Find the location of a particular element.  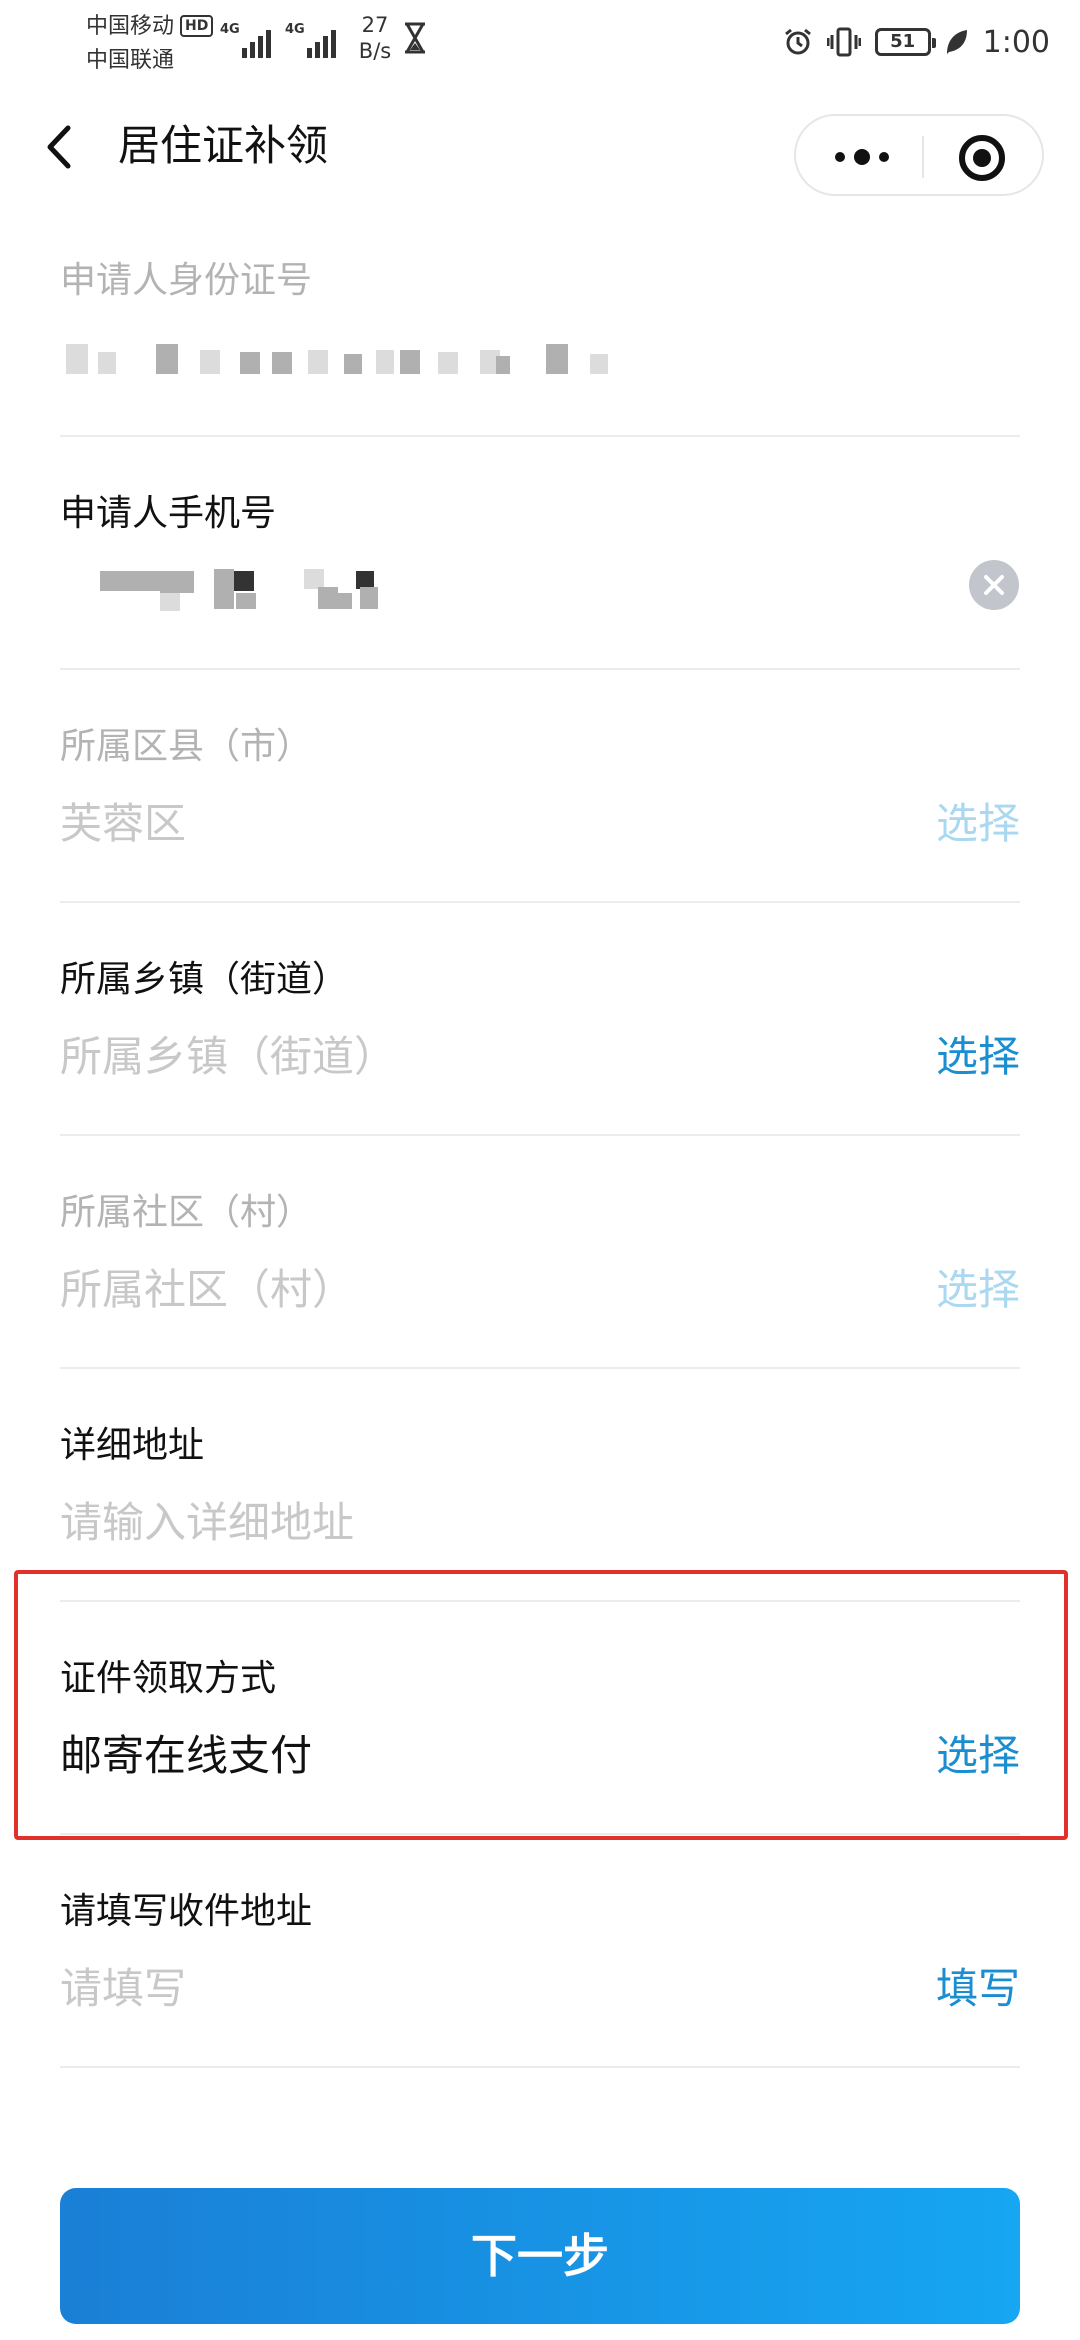

address-input: 请输入详细地址 is located at coordinates (207, 1523).